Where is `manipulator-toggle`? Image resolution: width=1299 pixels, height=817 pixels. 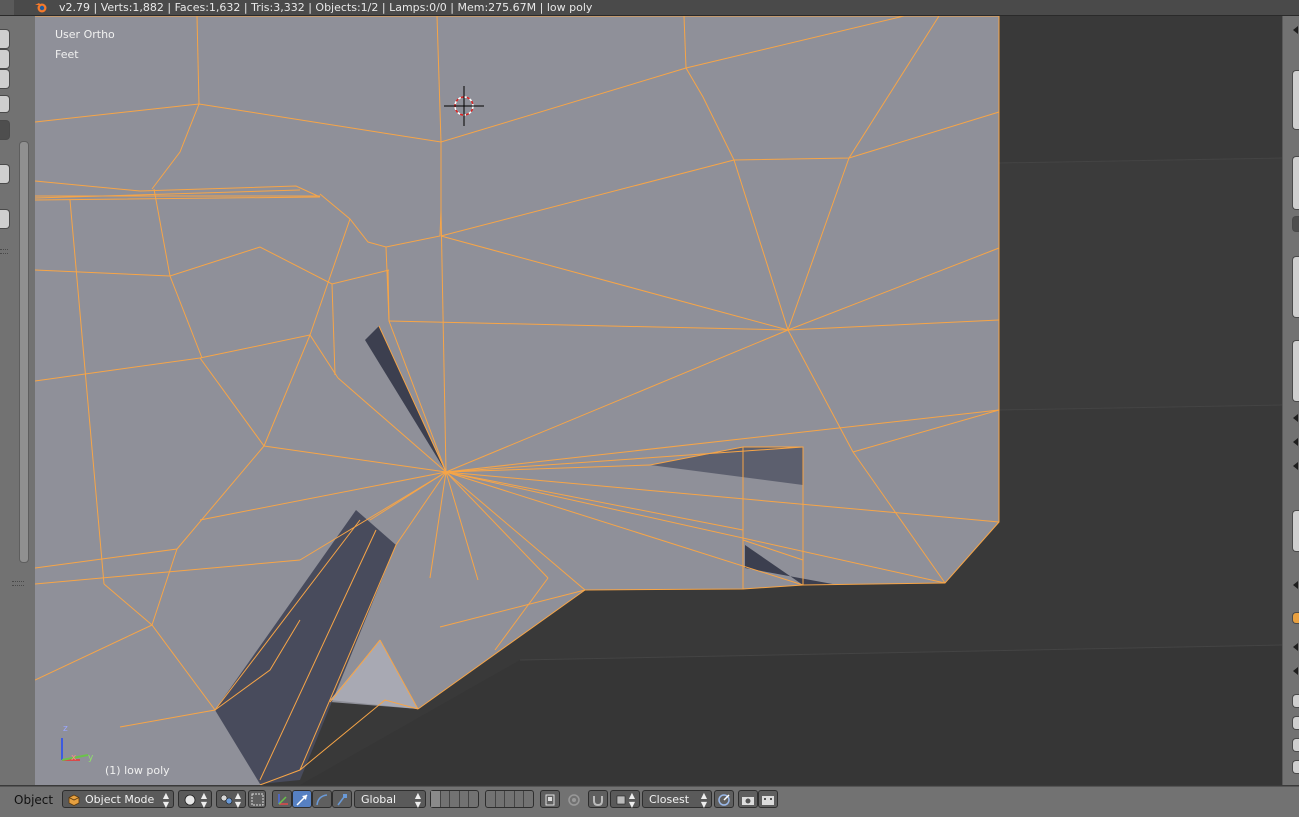
manipulator-toggle is located at coordinates (257, 799).